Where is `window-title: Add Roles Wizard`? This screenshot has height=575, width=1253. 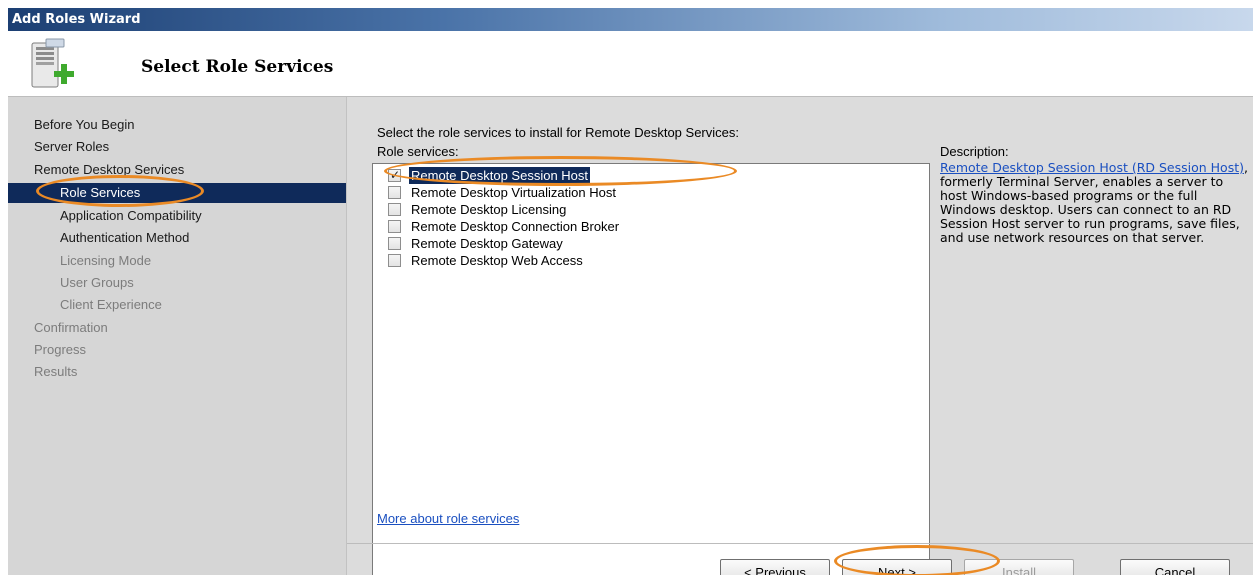 window-title: Add Roles Wizard is located at coordinates (76, 19).